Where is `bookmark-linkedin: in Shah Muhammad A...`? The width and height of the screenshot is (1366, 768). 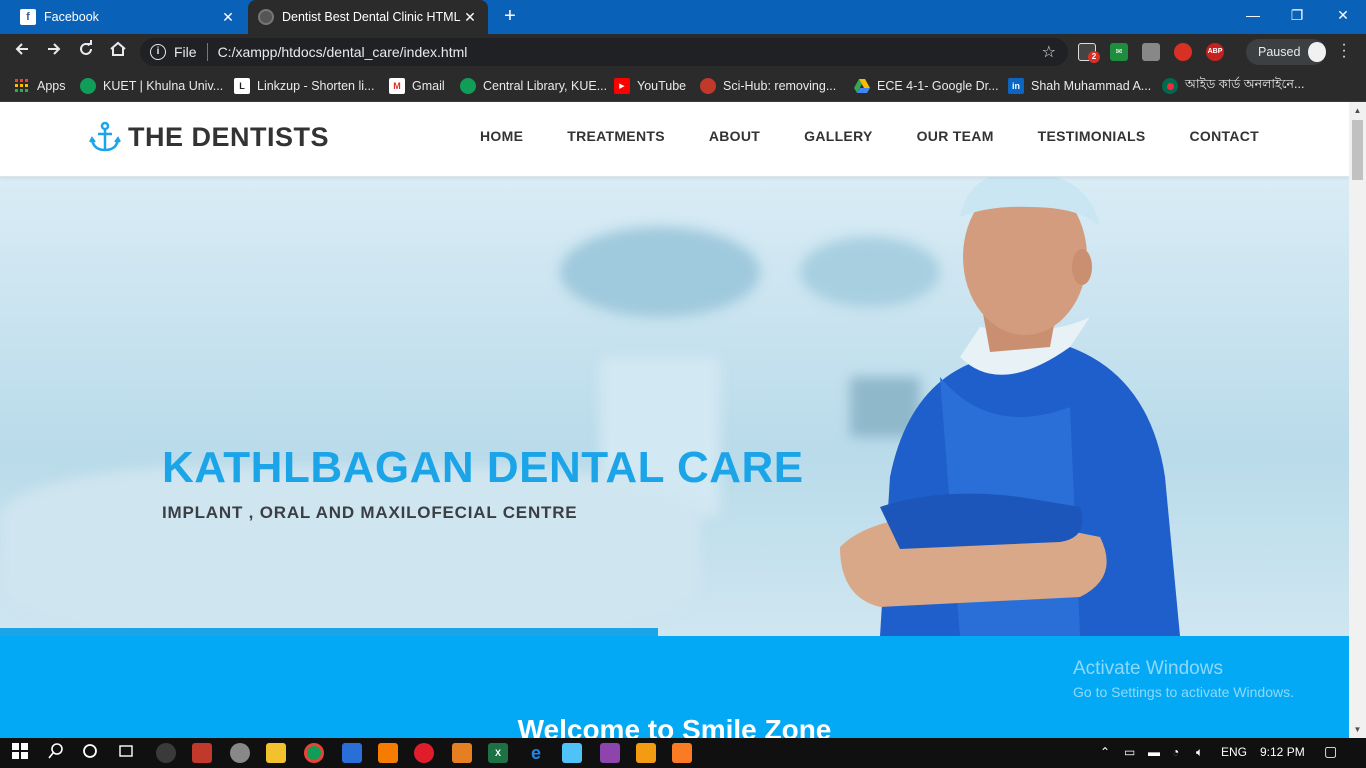 bookmark-linkedin: in Shah Muhammad A... is located at coordinates (1079, 86).